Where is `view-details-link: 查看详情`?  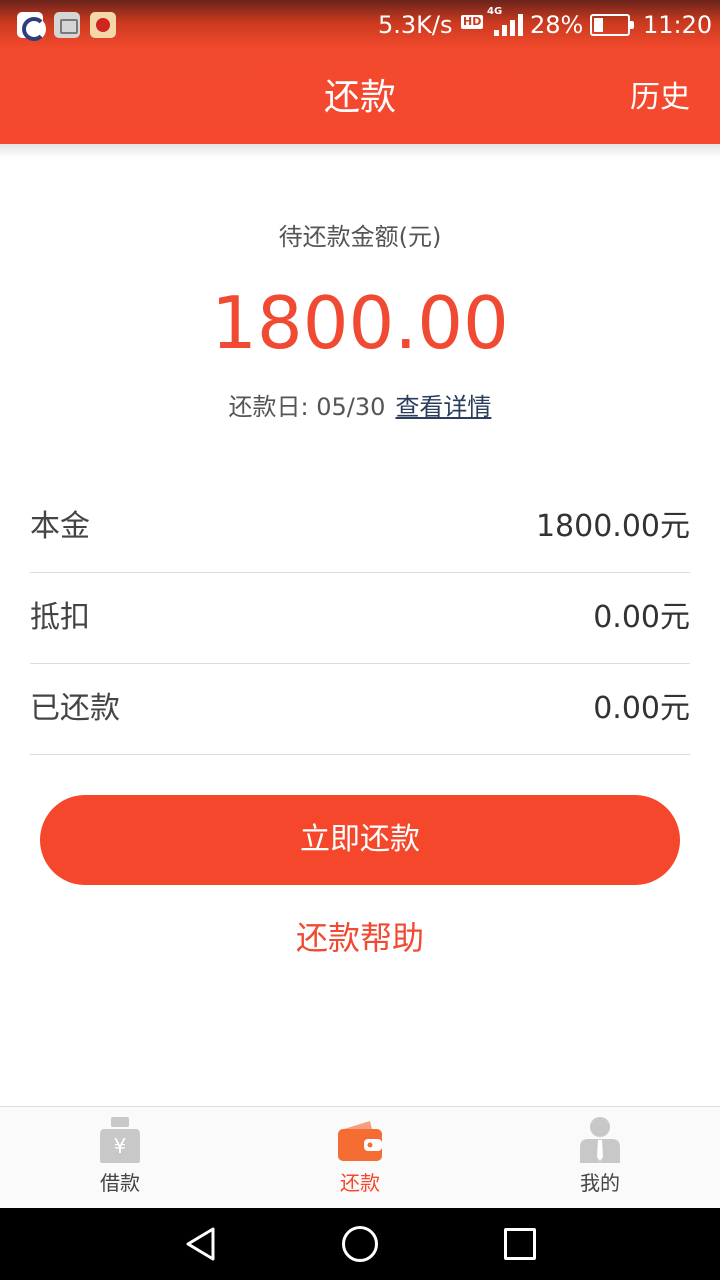 view-details-link: 查看详情 is located at coordinates (443, 407).